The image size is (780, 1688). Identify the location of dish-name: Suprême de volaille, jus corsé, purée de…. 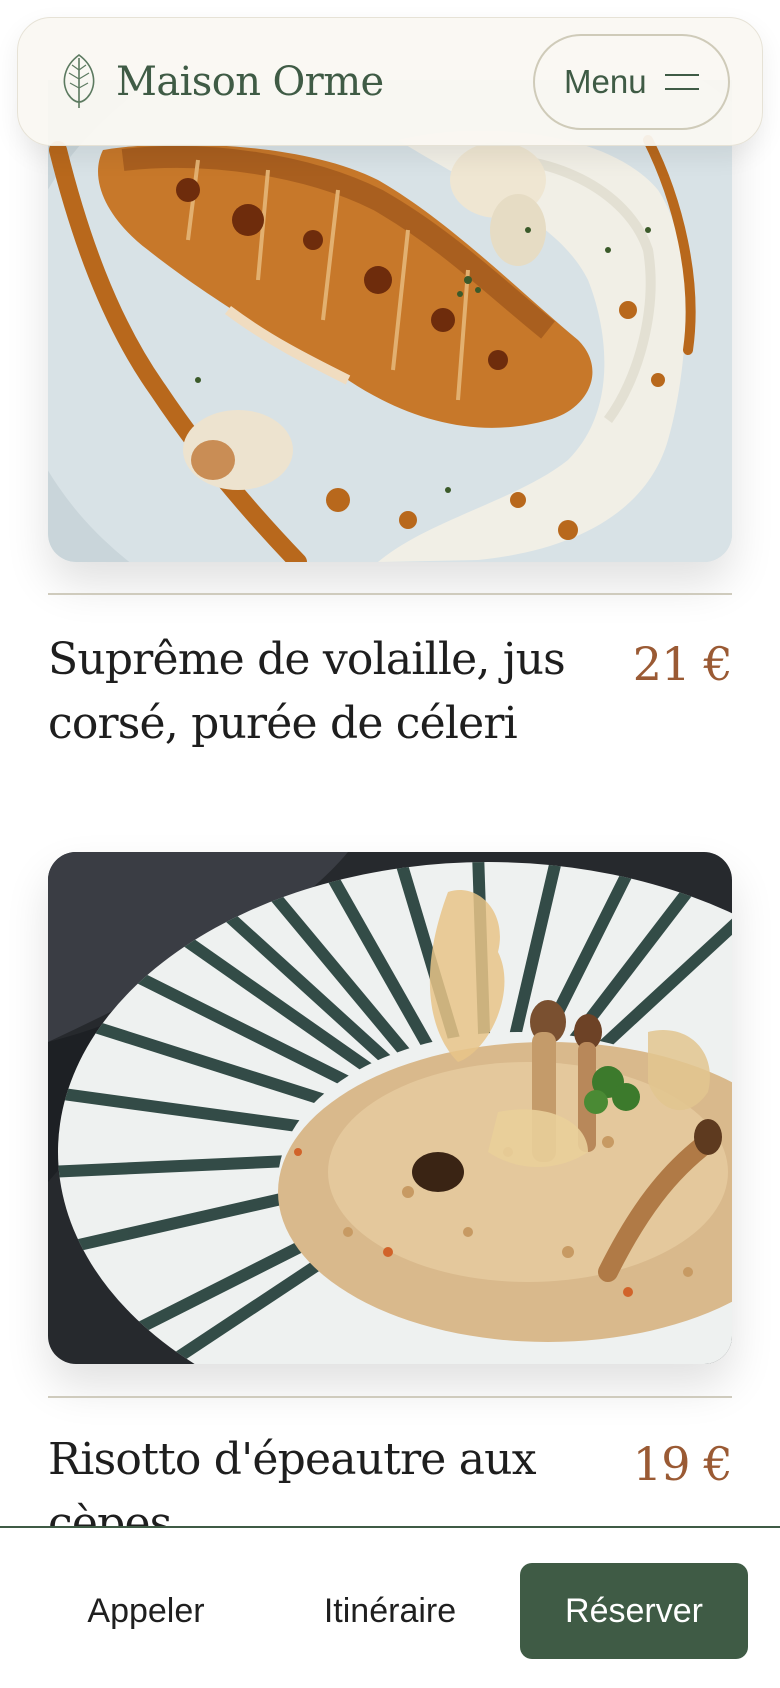
(307, 691).